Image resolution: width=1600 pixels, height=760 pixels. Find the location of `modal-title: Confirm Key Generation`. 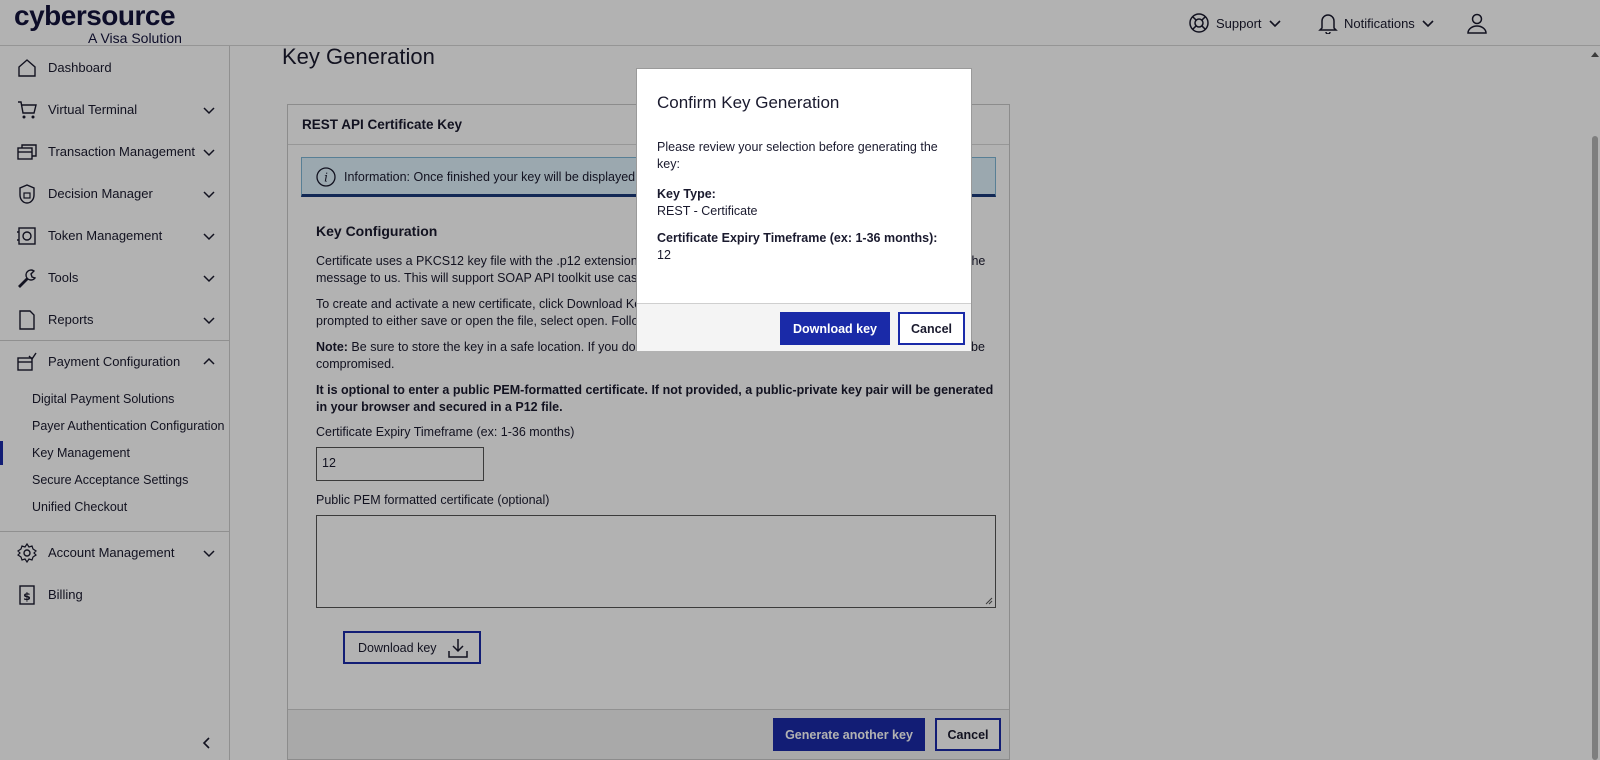

modal-title: Confirm Key Generation is located at coordinates (748, 102).